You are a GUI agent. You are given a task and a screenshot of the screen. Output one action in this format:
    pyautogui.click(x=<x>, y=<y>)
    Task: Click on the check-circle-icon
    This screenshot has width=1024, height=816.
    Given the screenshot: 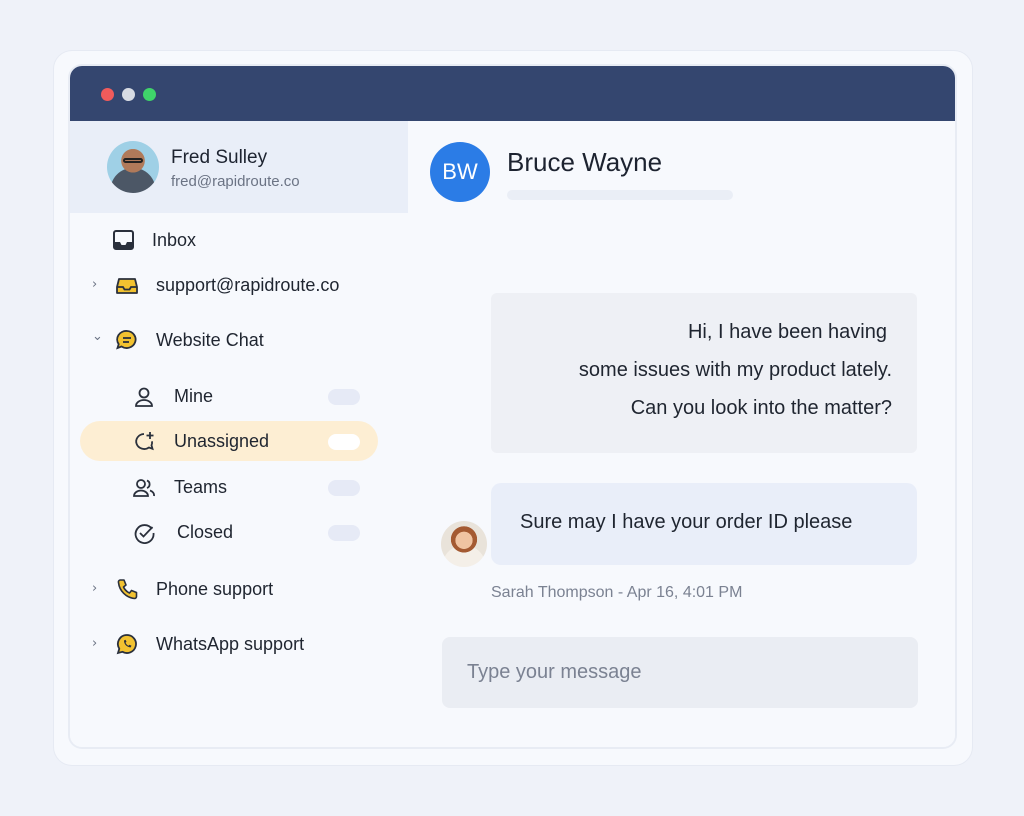 What is the action you would take?
    pyautogui.click(x=144, y=534)
    